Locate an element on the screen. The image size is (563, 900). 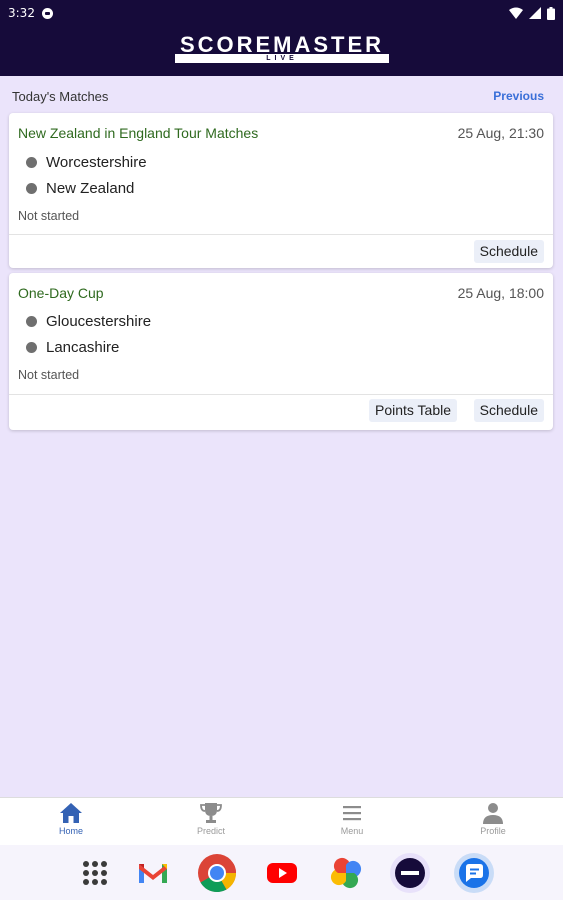
nav-label: Profile is located at coordinates (493, 831).